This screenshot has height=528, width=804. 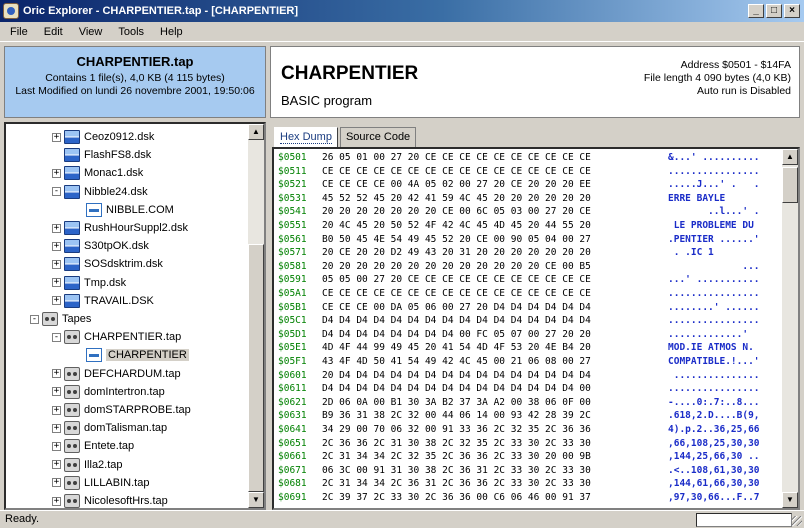 What do you see at coordinates (103, 464) in the screenshot?
I see `tree-item-label: Illa2.tap` at bounding box center [103, 464].